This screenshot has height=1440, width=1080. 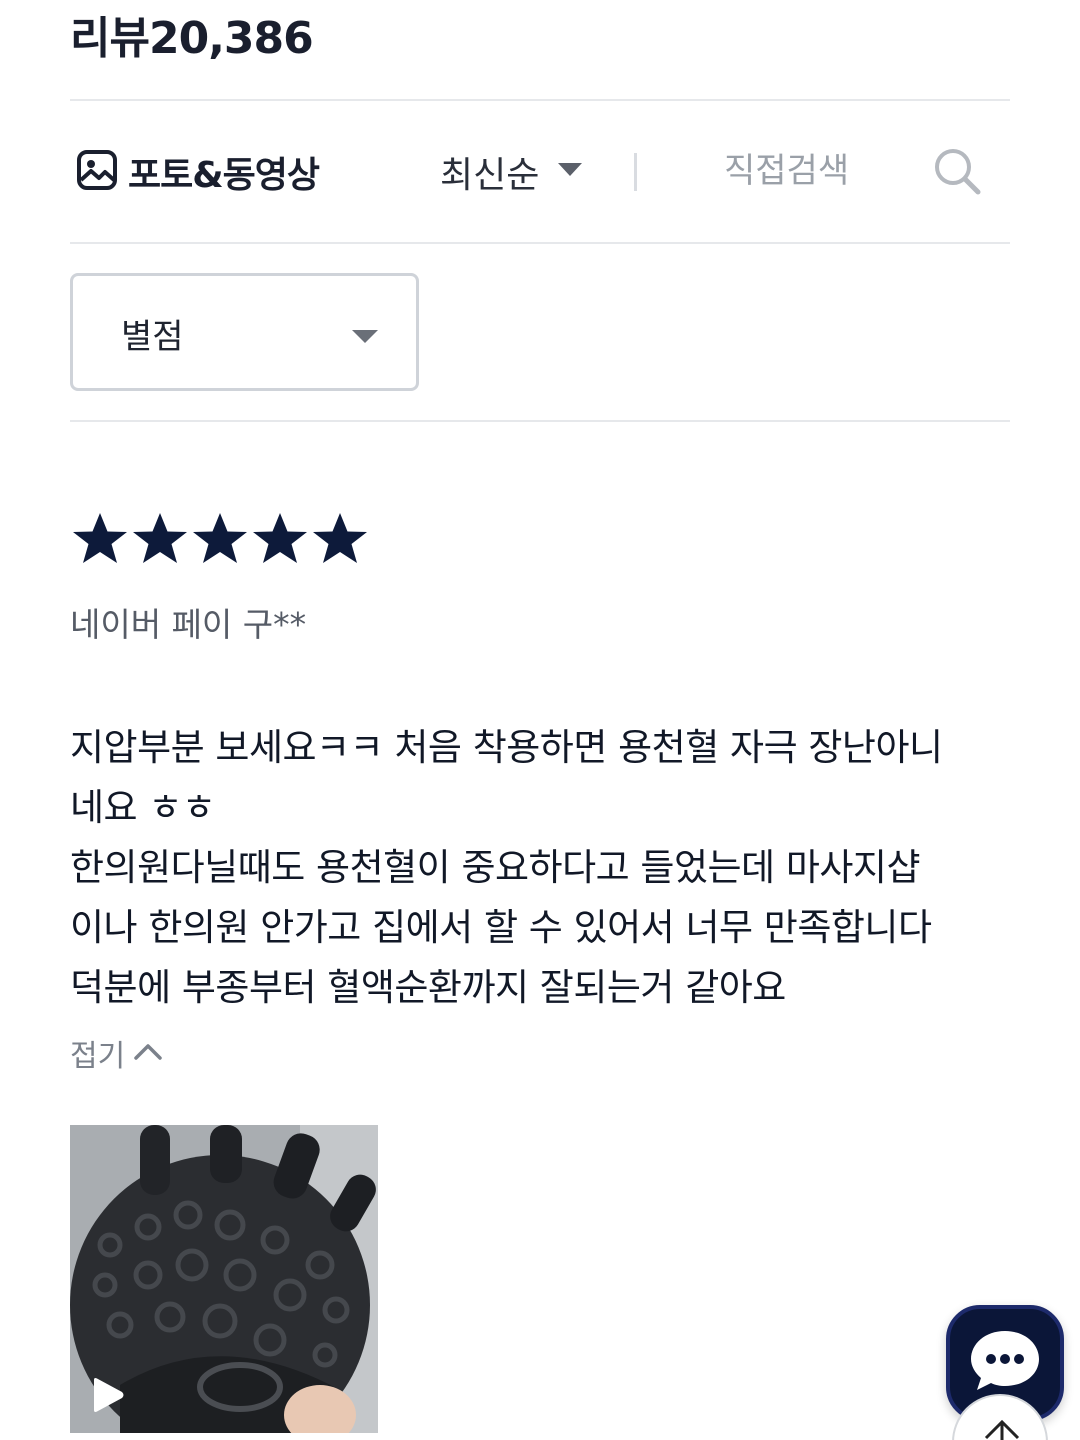 What do you see at coordinates (224, 1279) in the screenshot?
I see `review-video-thumbnail` at bounding box center [224, 1279].